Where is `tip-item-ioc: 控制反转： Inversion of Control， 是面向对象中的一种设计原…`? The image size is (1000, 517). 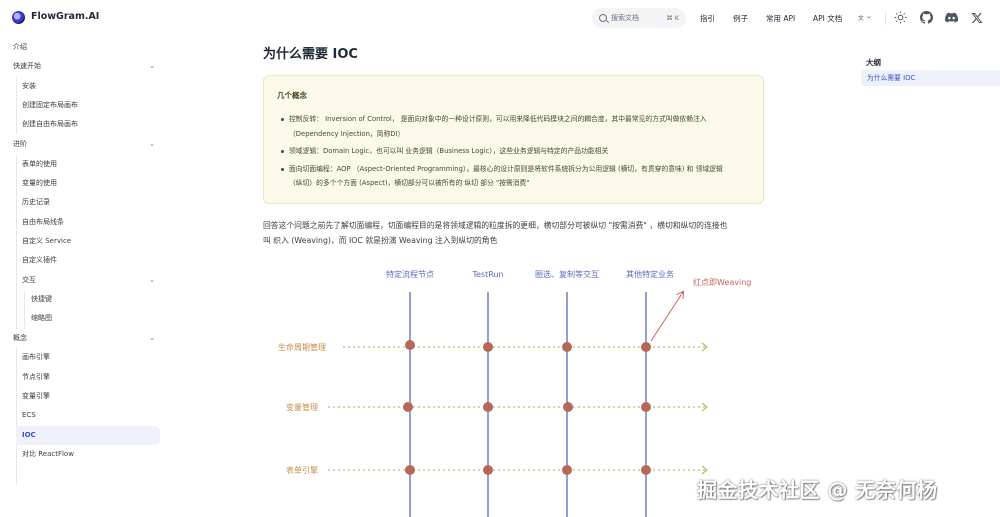
tip-item-ioc: 控制反转： Inversion of Control， 是面向对象中的一种设计原… is located at coordinates (516, 126).